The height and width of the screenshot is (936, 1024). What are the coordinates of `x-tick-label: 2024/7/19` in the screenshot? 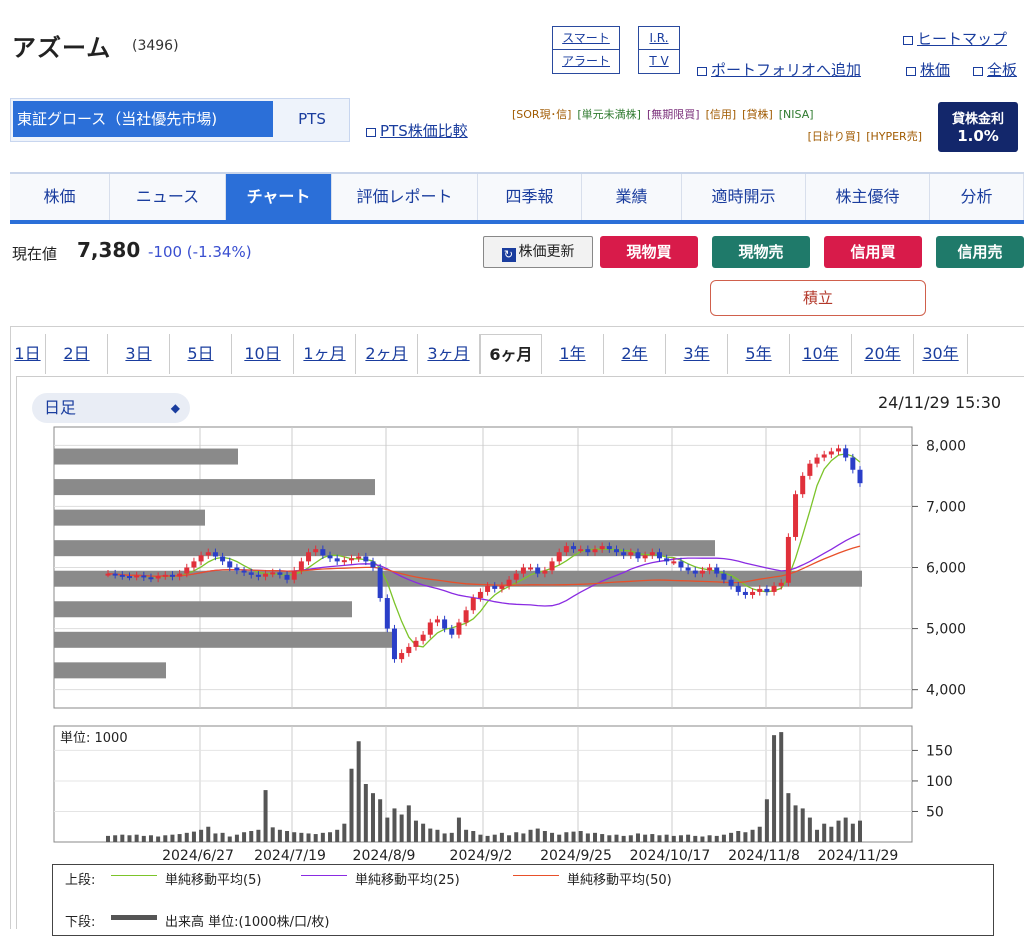 It's located at (290, 856).